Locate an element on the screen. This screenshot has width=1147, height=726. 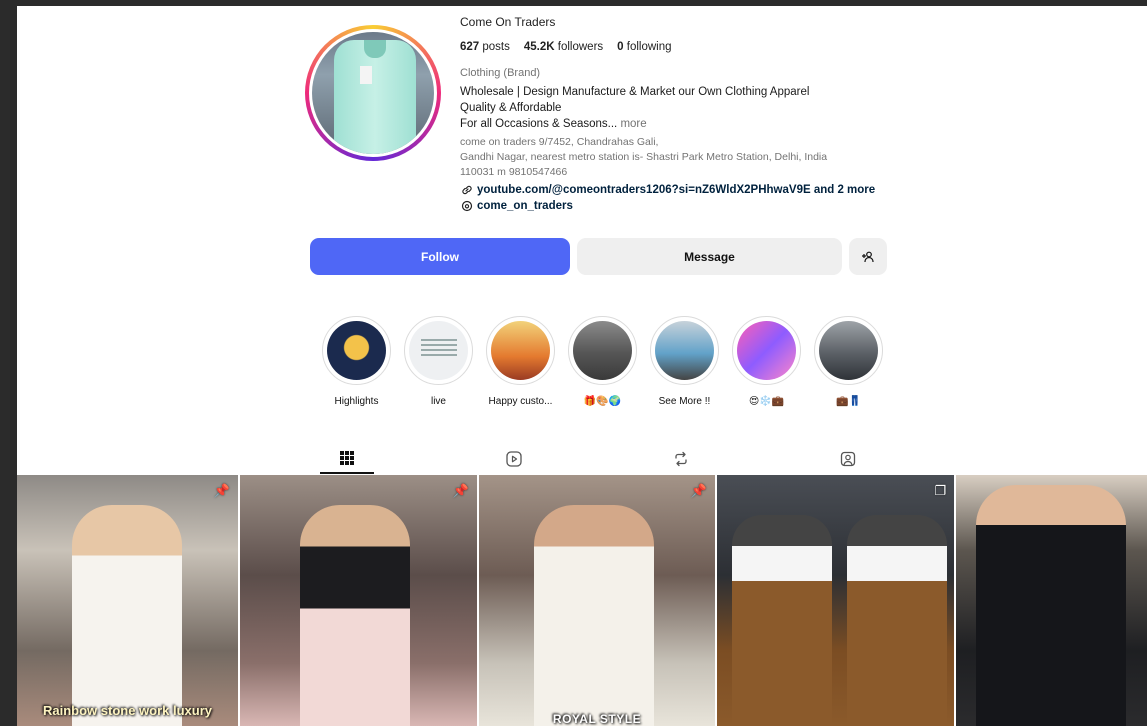
post-overlay-text: ROYAL STYLE is located at coordinates (597, 719).